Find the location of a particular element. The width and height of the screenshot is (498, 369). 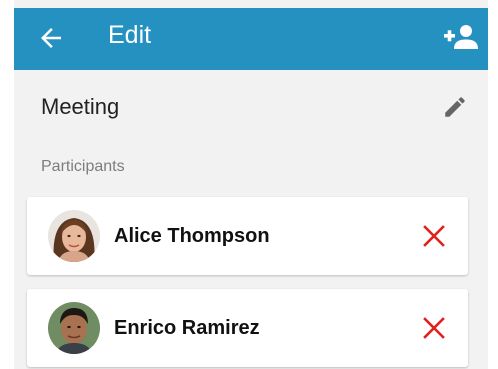

back-button is located at coordinates (51, 38).